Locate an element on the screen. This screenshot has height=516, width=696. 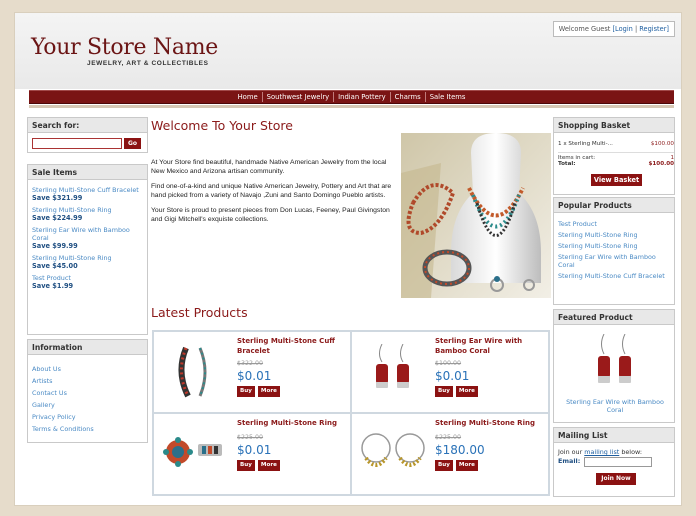
nav-charms: Charms is located at coordinates (407, 97).